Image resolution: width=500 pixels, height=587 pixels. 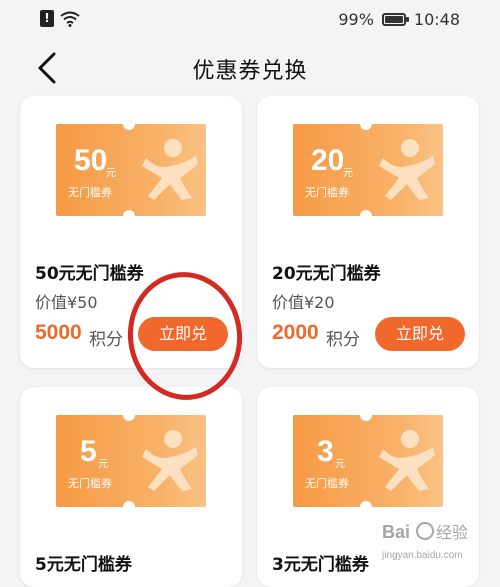 What do you see at coordinates (422, 555) in the screenshot?
I see `svg-text: jingyan.baidu.com` at bounding box center [422, 555].